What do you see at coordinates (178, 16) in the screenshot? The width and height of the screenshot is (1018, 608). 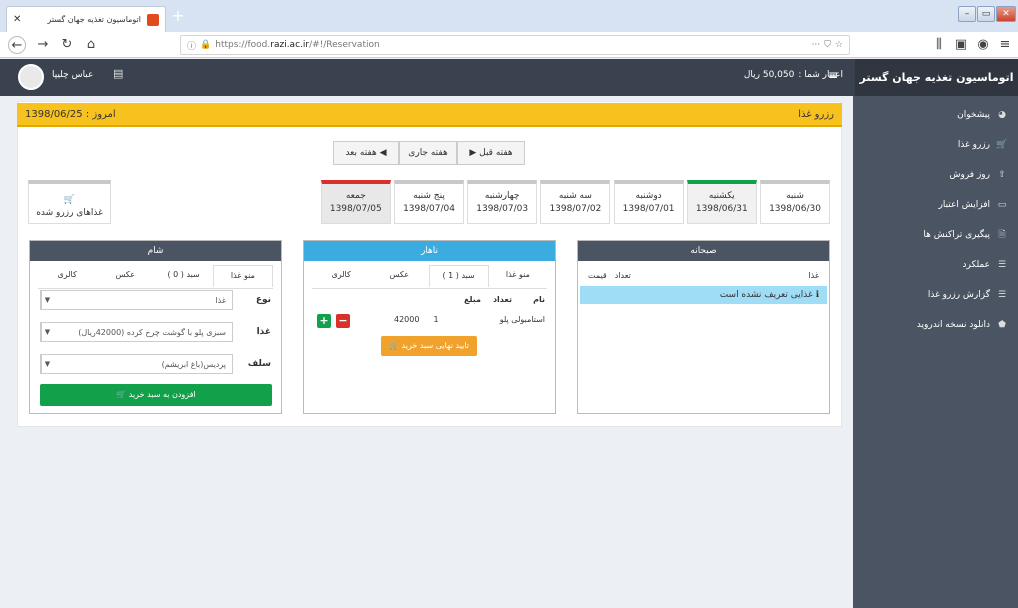 I see `new-tab-icon: +` at bounding box center [178, 16].